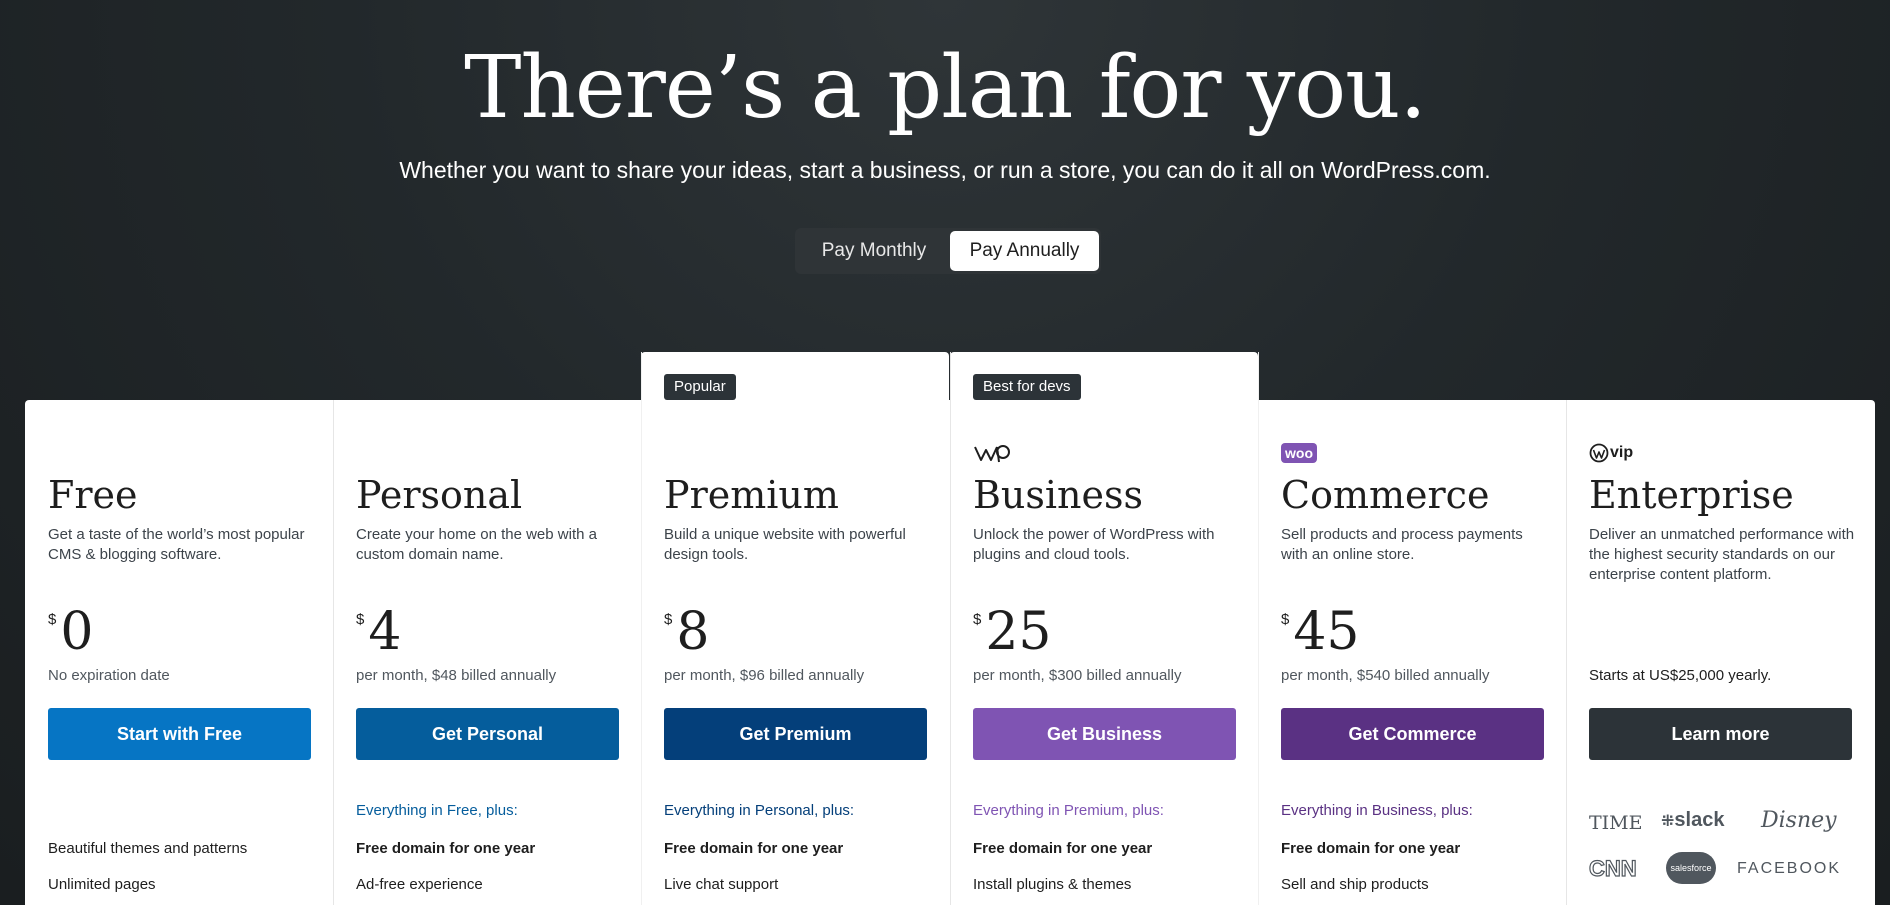  What do you see at coordinates (1789, 868) in the screenshot?
I see `facebook-logo: FACEBOOK` at bounding box center [1789, 868].